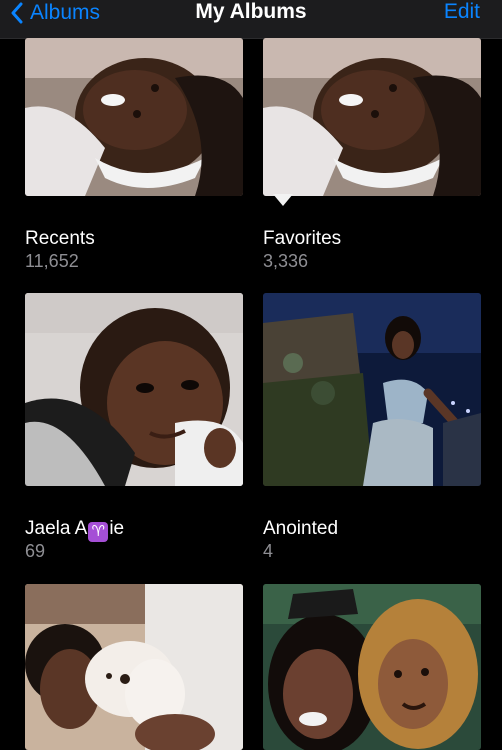 The image size is (502, 750). I want to click on album-title: Jaela A ♈ ie, so click(74, 530).